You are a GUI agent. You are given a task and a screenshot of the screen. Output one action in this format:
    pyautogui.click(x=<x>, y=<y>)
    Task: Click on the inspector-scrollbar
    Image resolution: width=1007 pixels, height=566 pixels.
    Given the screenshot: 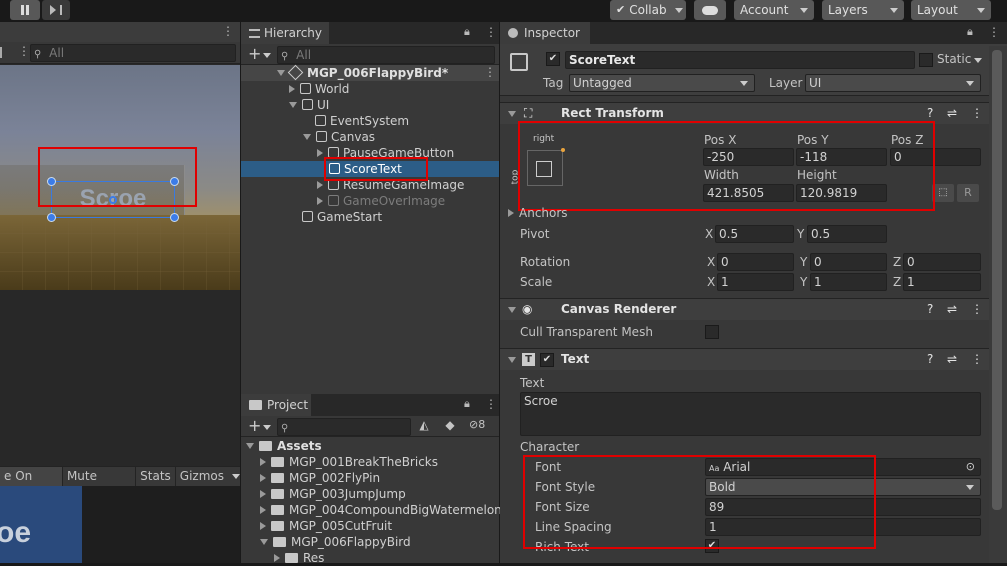 What is the action you would take?
    pyautogui.click(x=998, y=304)
    